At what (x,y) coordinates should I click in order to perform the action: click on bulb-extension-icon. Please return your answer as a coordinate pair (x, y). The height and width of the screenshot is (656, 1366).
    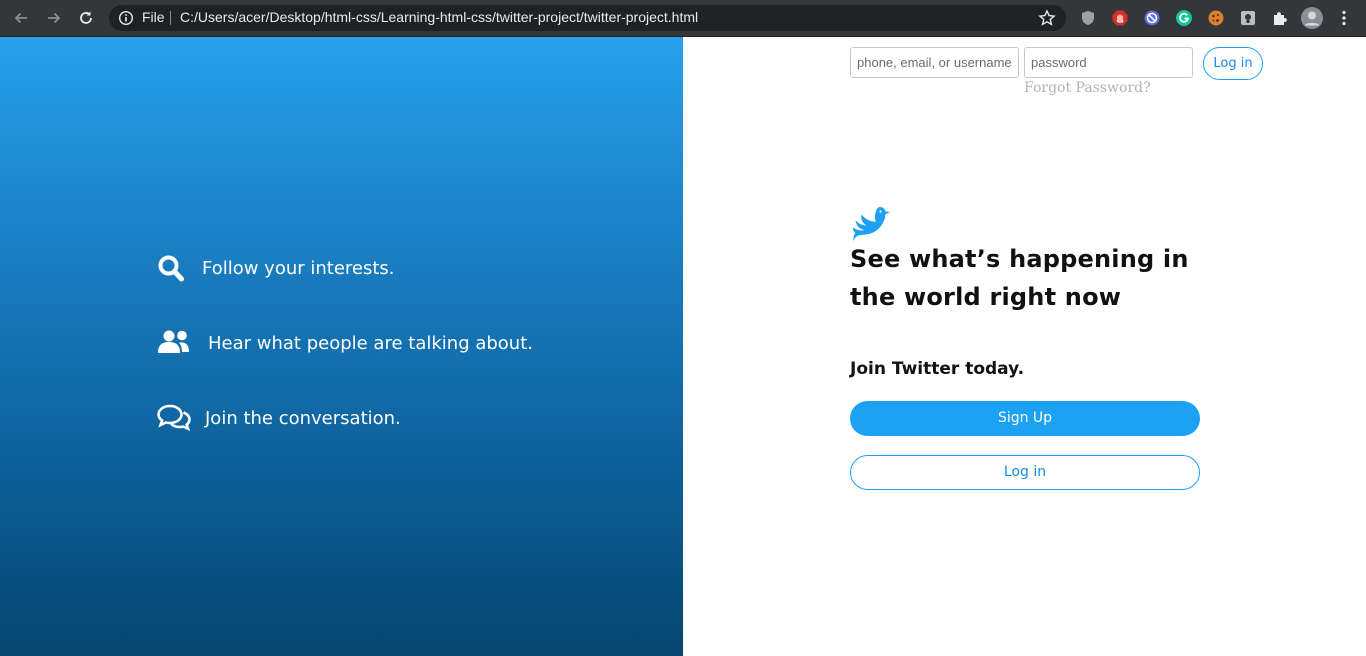
    Looking at the image, I should click on (1248, 18).